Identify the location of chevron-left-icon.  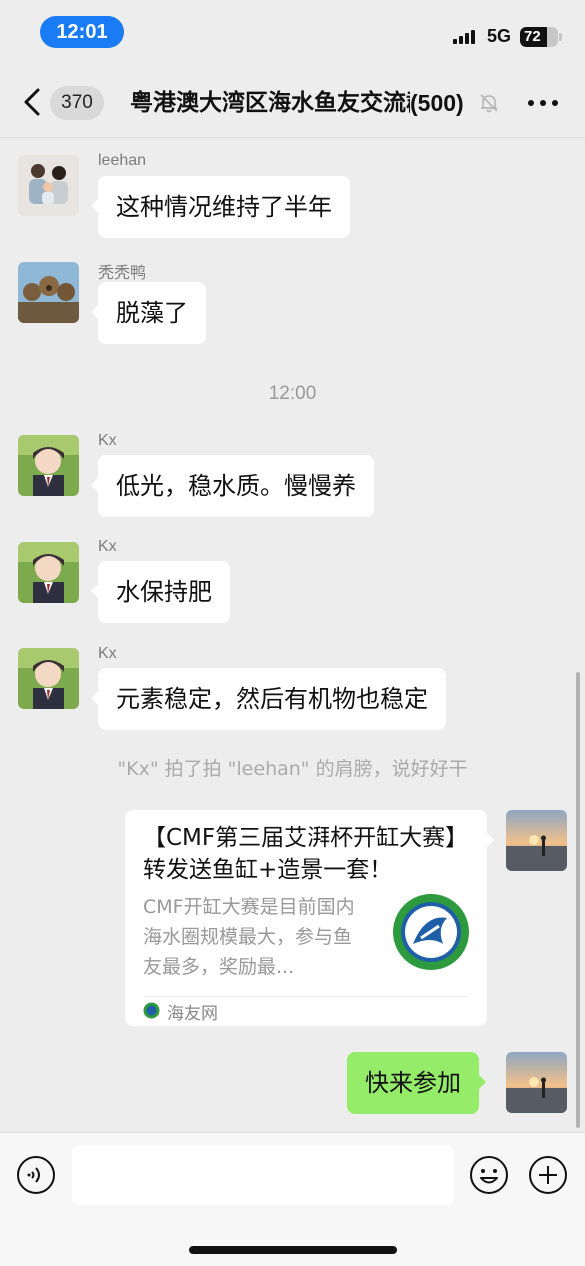
(32, 102).